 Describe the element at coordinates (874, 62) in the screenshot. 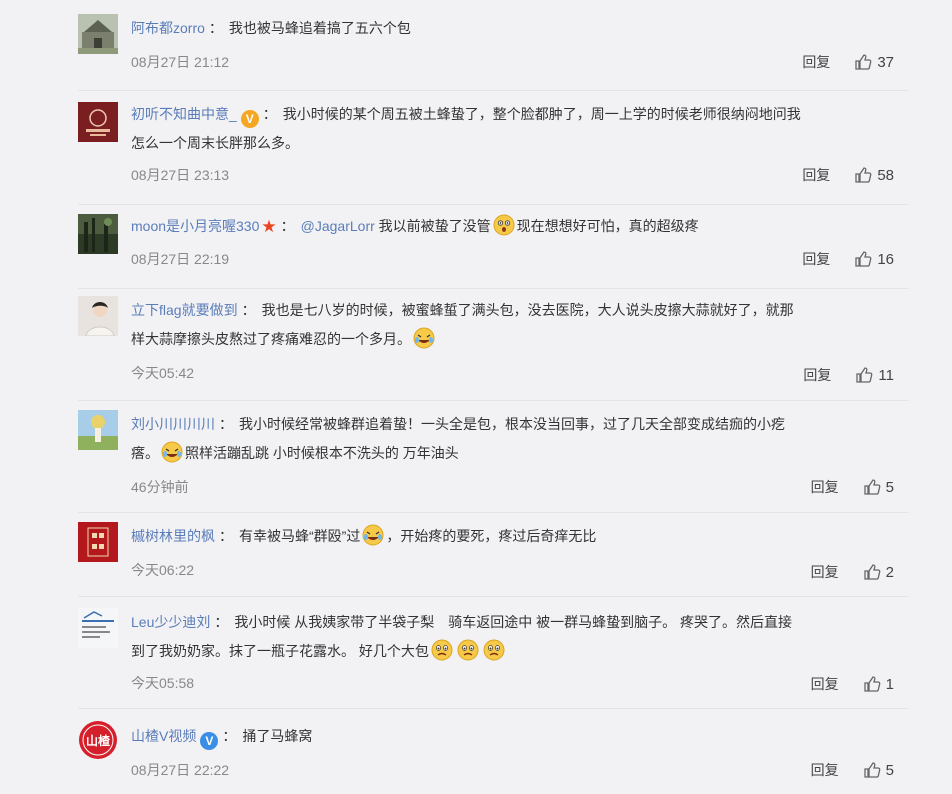

I see `like-button: 37` at that location.